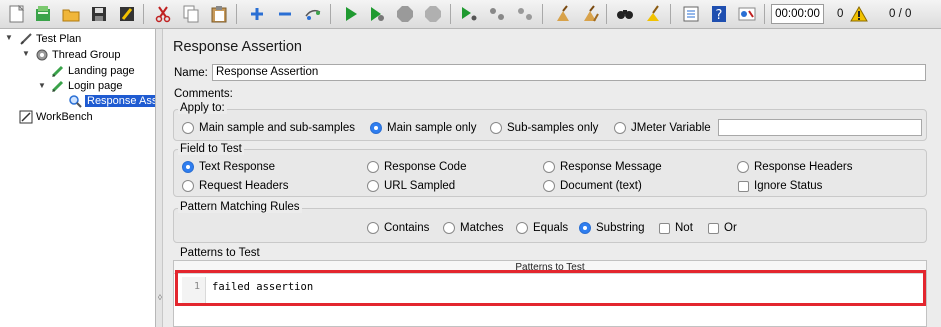  I want to click on main-toolbar: ? 00:00:00 0 0 / 0, so click(470, 14).